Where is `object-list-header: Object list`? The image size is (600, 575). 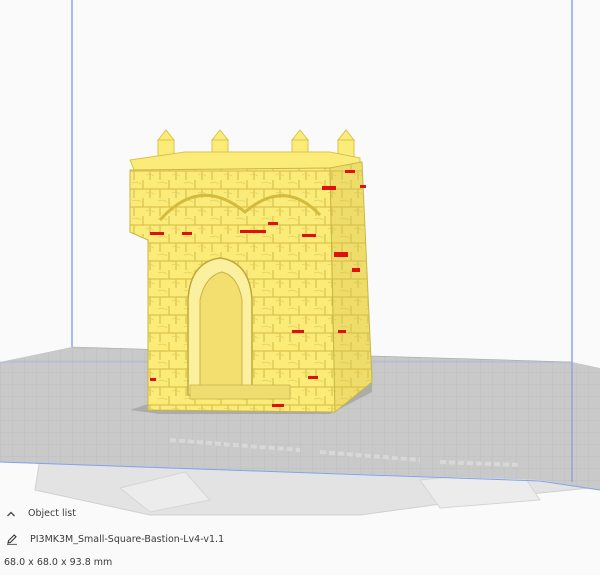
object-list-header: Object list is located at coordinates (41, 513).